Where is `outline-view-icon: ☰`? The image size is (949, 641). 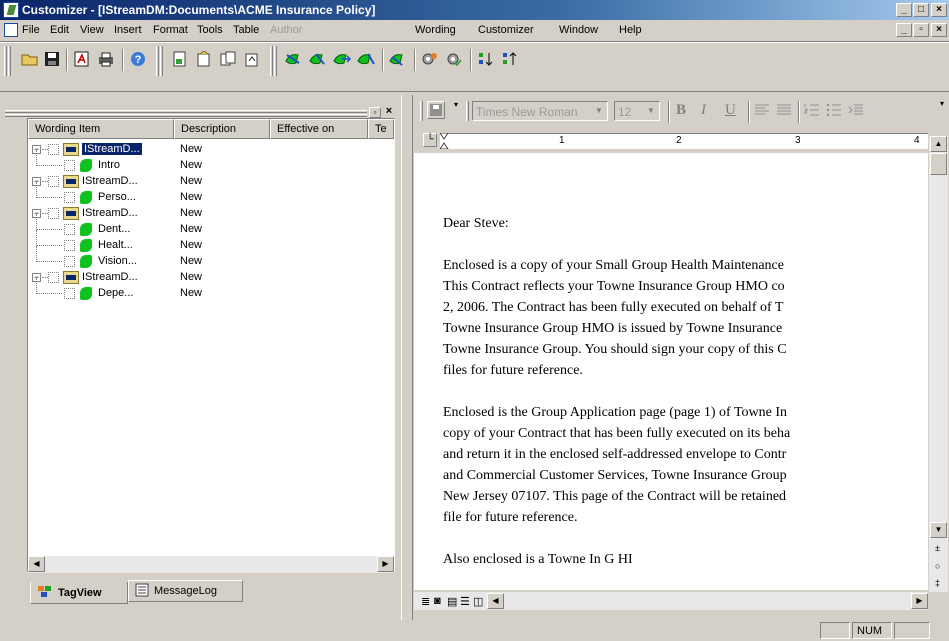 outline-view-icon: ☰ is located at coordinates (465, 601).